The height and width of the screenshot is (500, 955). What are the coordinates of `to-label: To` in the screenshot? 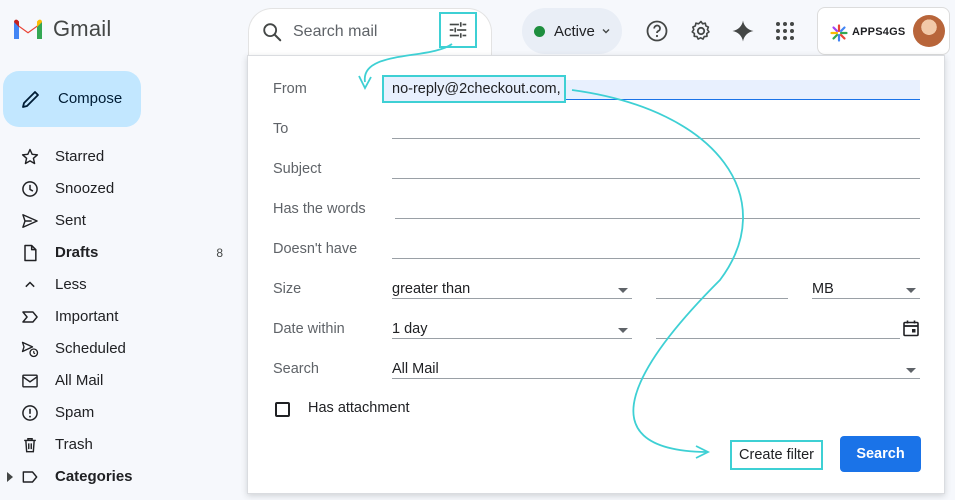 It's located at (281, 129).